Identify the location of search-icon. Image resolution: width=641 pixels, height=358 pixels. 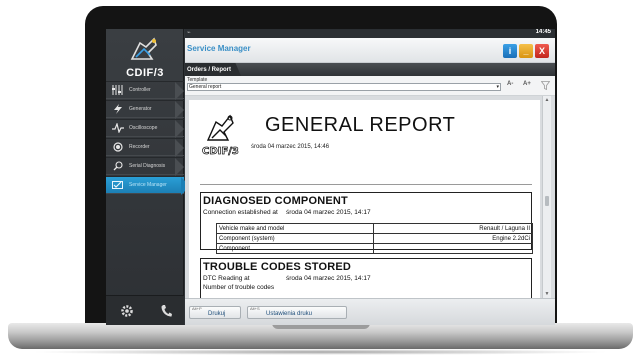
(118, 166).